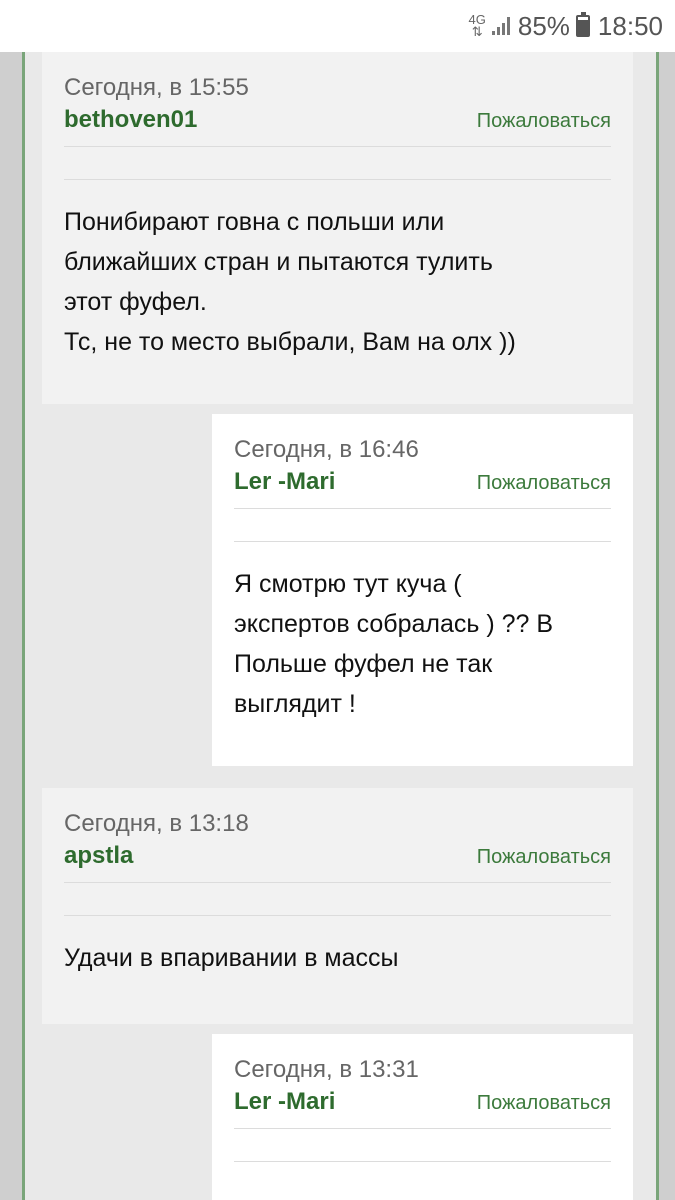 The image size is (675, 1200). Describe the element at coordinates (582, 24) in the screenshot. I see `battery-icon` at that location.